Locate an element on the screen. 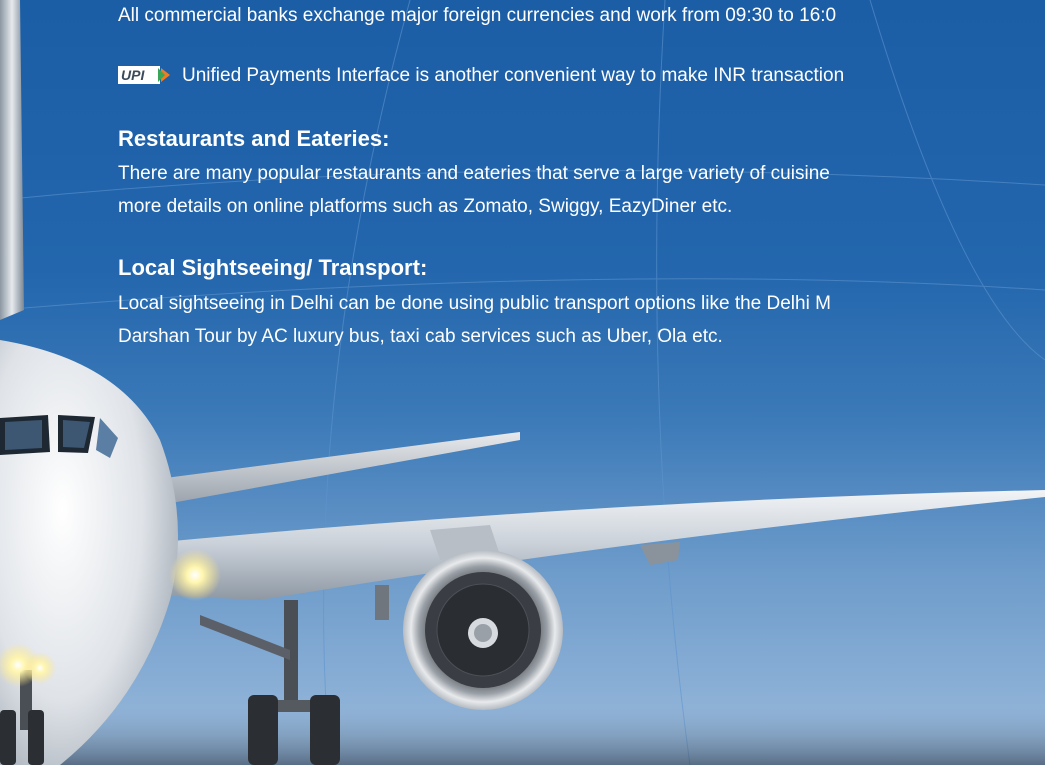 The width and height of the screenshot is (1045, 765). restaurants-heading: Restaurants and Eateries: is located at coordinates (254, 138).